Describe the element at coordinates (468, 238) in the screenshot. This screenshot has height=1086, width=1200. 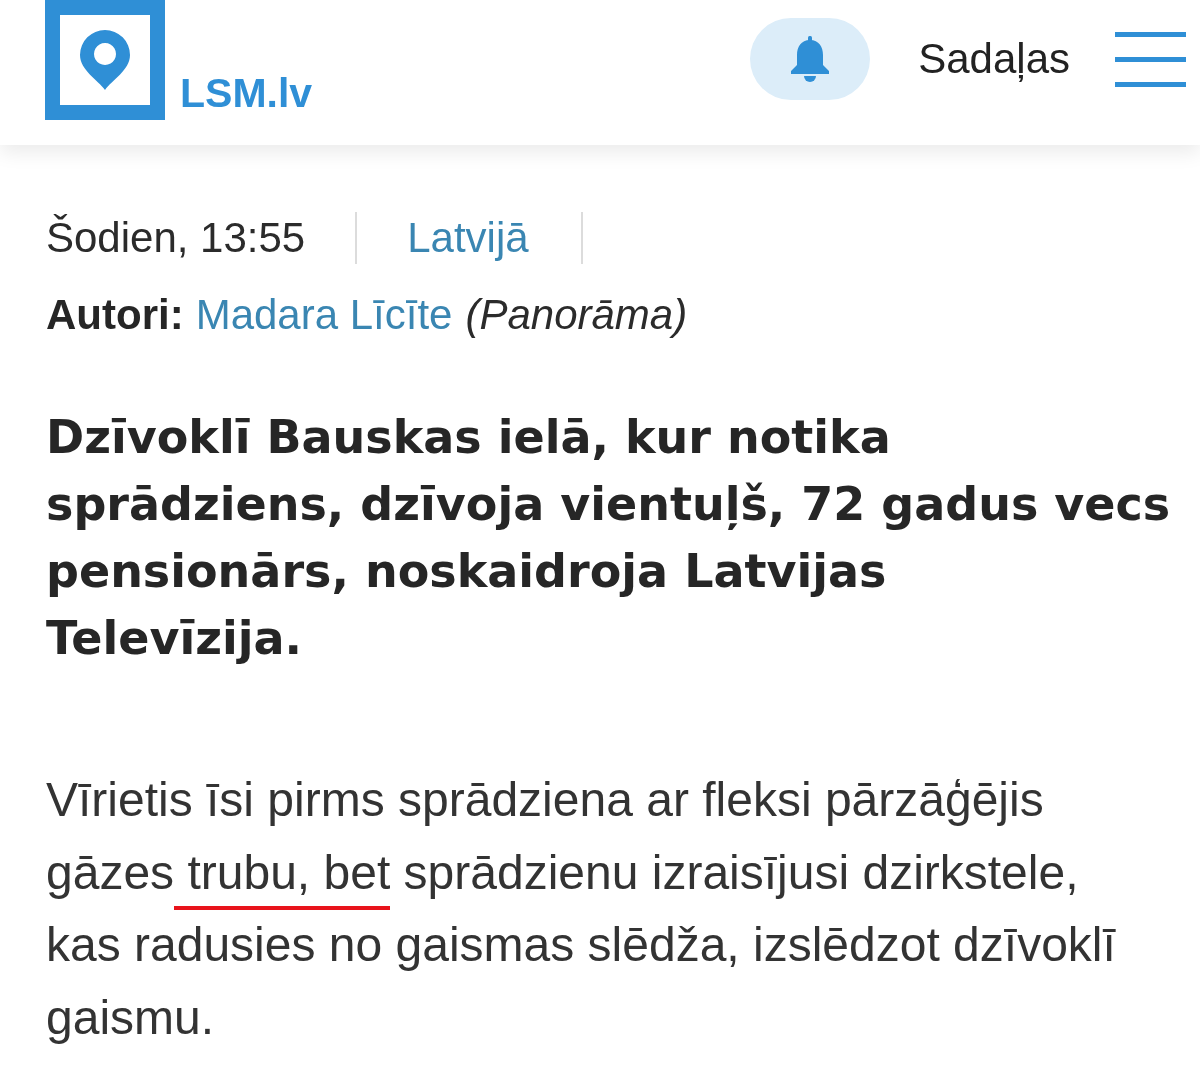
I see `category-link: Latvijā` at that location.